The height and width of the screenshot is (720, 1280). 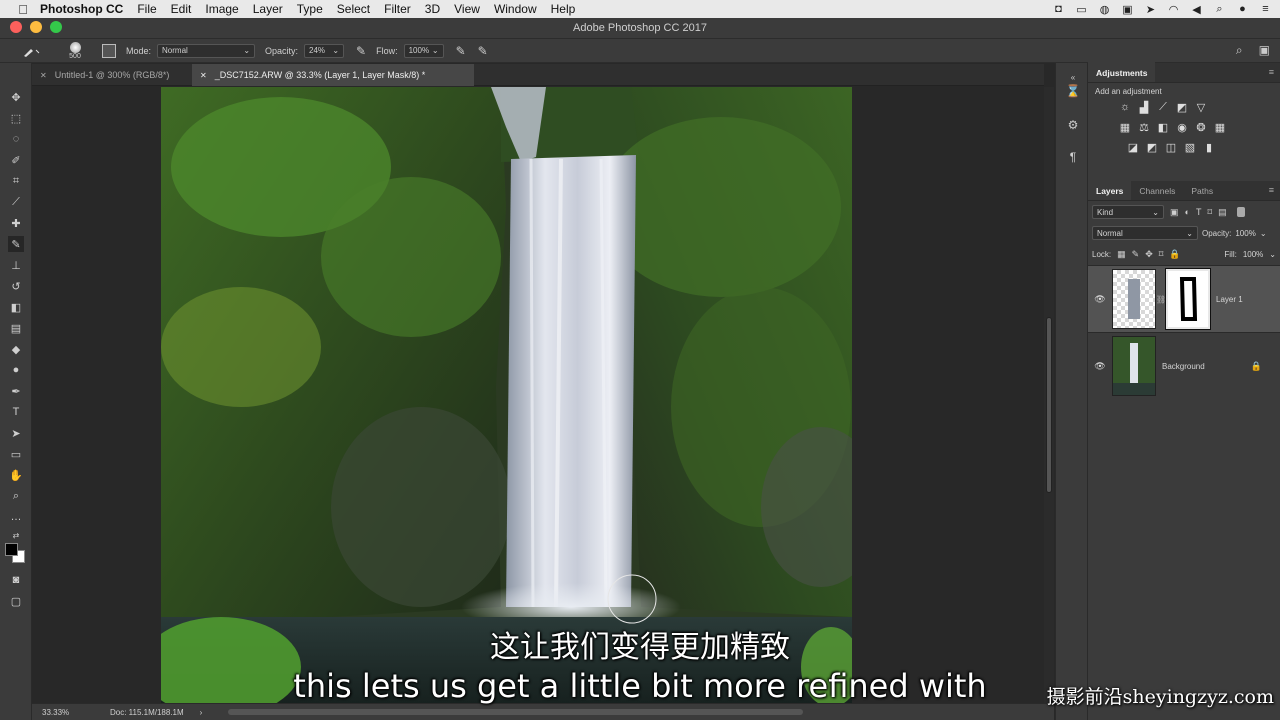 I want to click on channel-mixer-icon: ❂, so click(x=1201, y=127).